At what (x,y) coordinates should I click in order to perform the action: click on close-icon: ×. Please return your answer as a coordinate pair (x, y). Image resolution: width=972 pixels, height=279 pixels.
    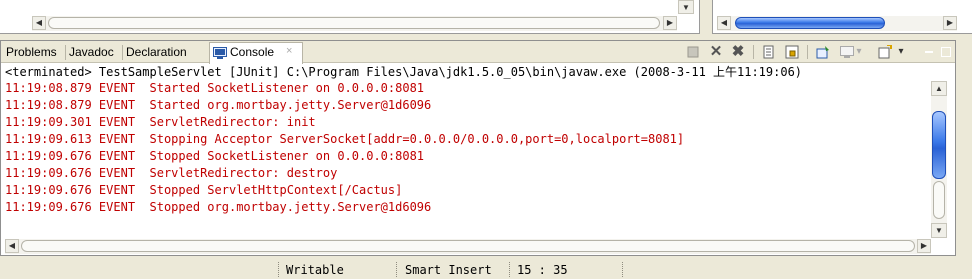
    Looking at the image, I should click on (289, 51).